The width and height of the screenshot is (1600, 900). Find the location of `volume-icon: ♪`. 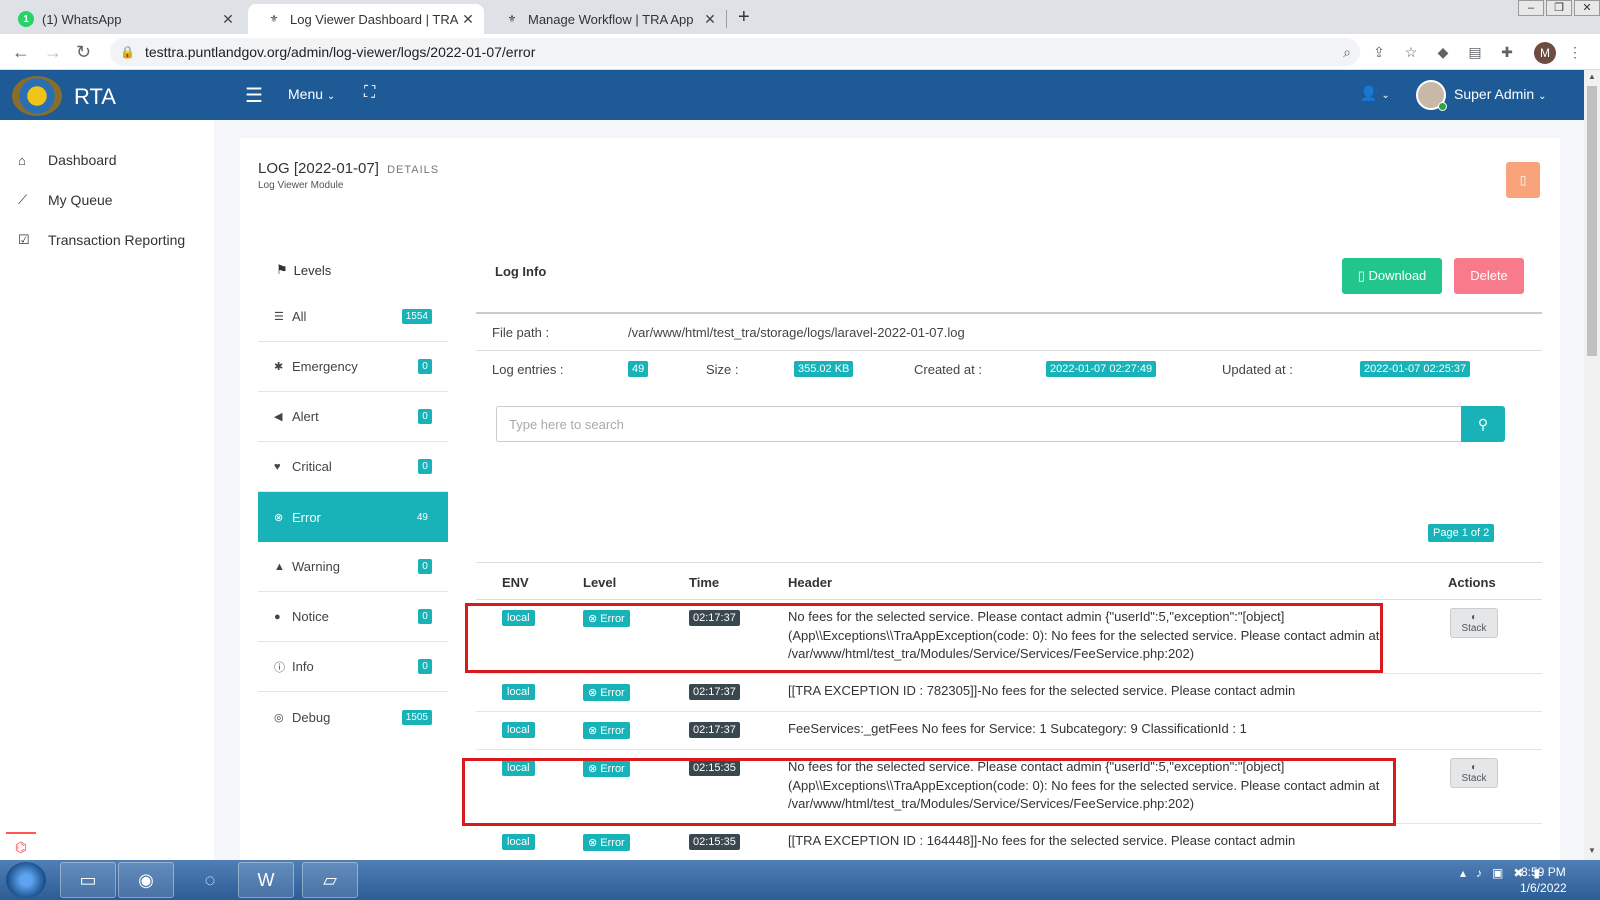

volume-icon: ♪ is located at coordinates (1479, 873).